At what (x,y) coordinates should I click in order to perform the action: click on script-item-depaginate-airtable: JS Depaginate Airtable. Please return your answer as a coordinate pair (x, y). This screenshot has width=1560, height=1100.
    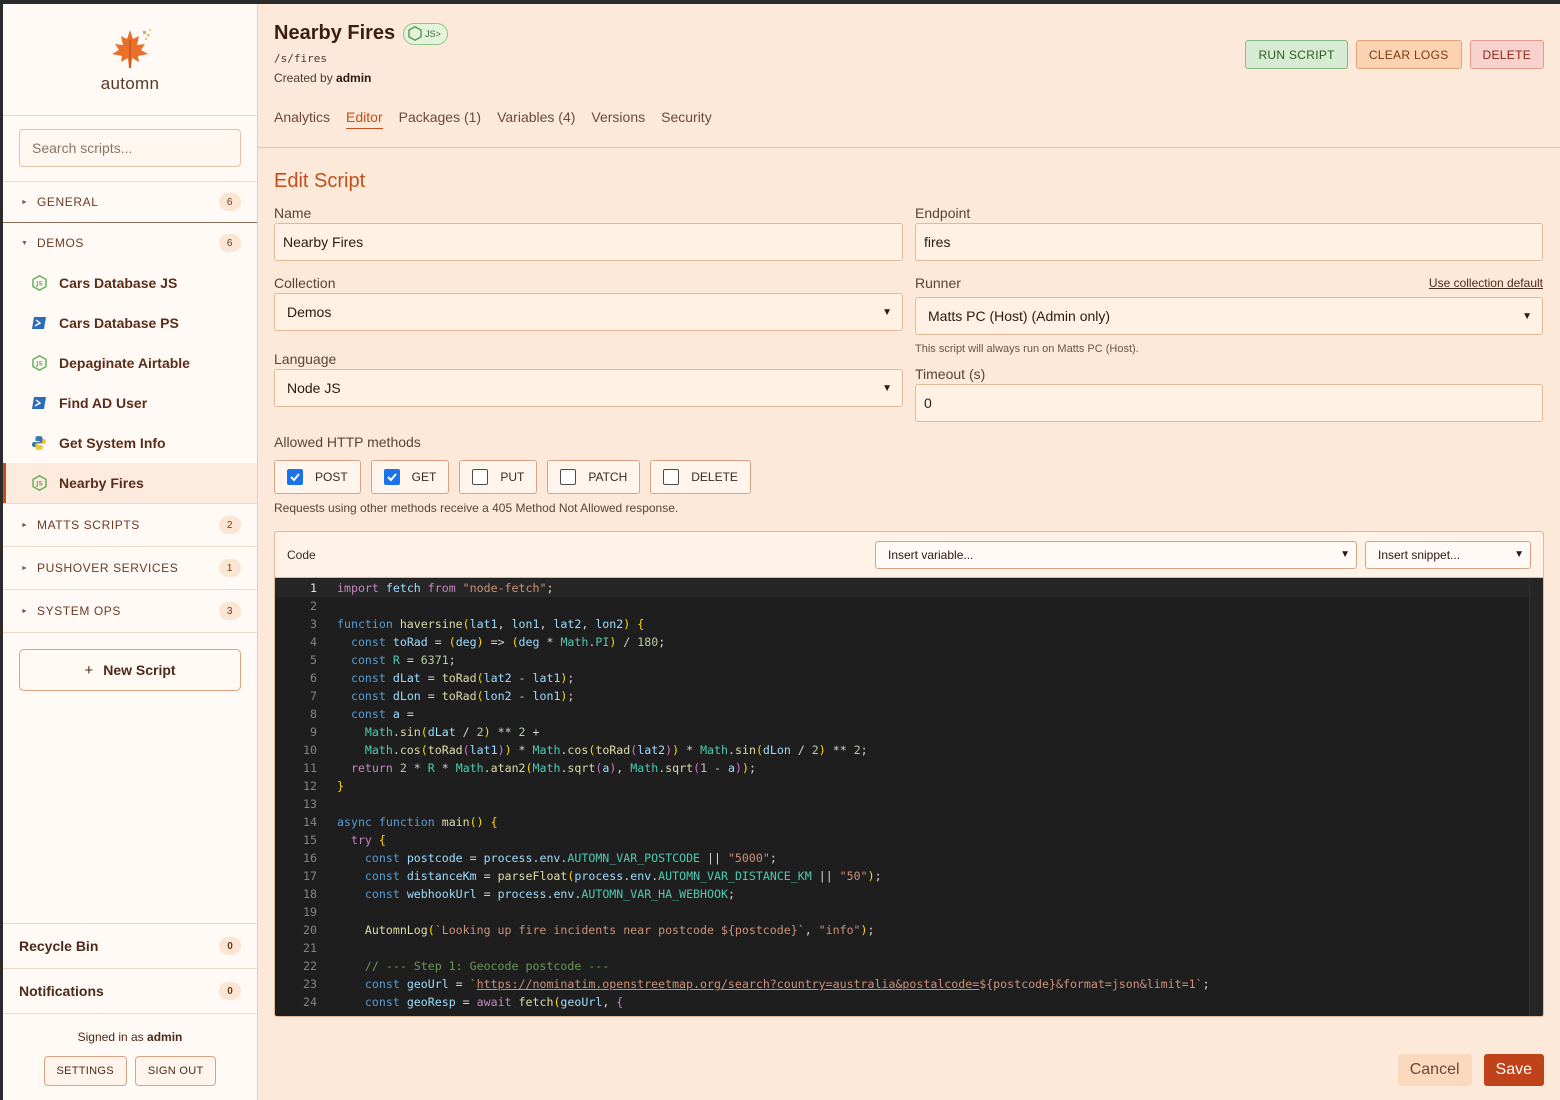
    Looking at the image, I should click on (130, 363).